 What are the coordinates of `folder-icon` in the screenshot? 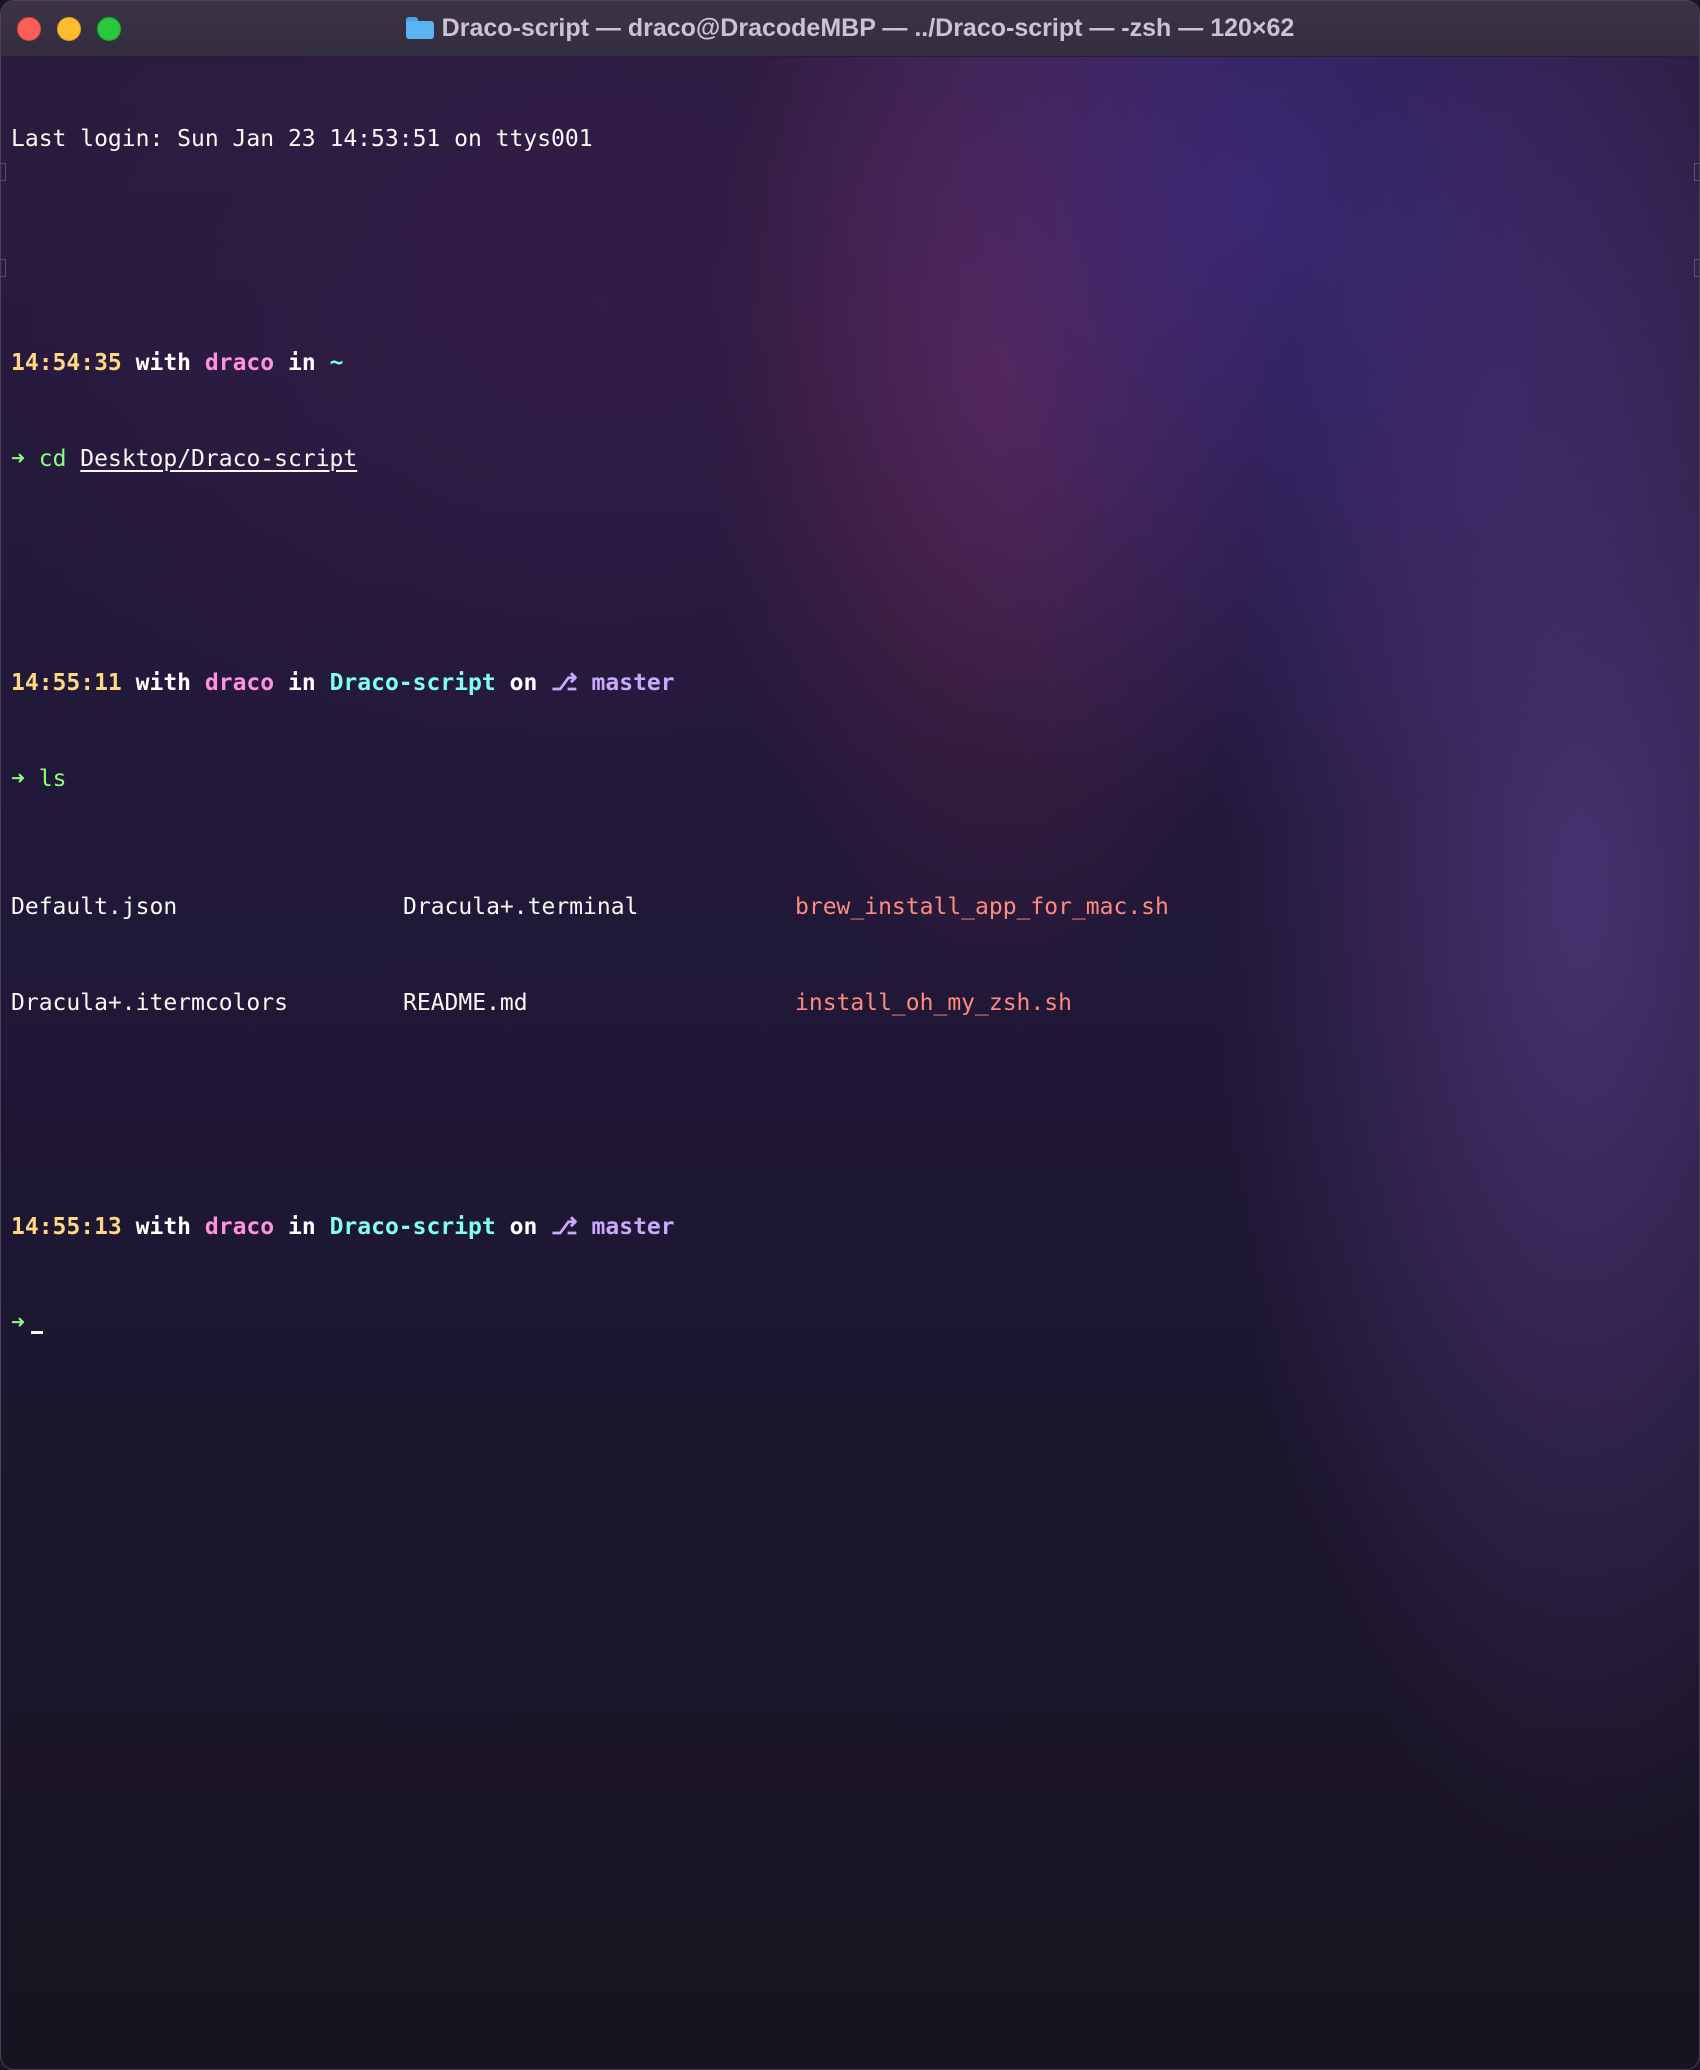 It's located at (419, 28).